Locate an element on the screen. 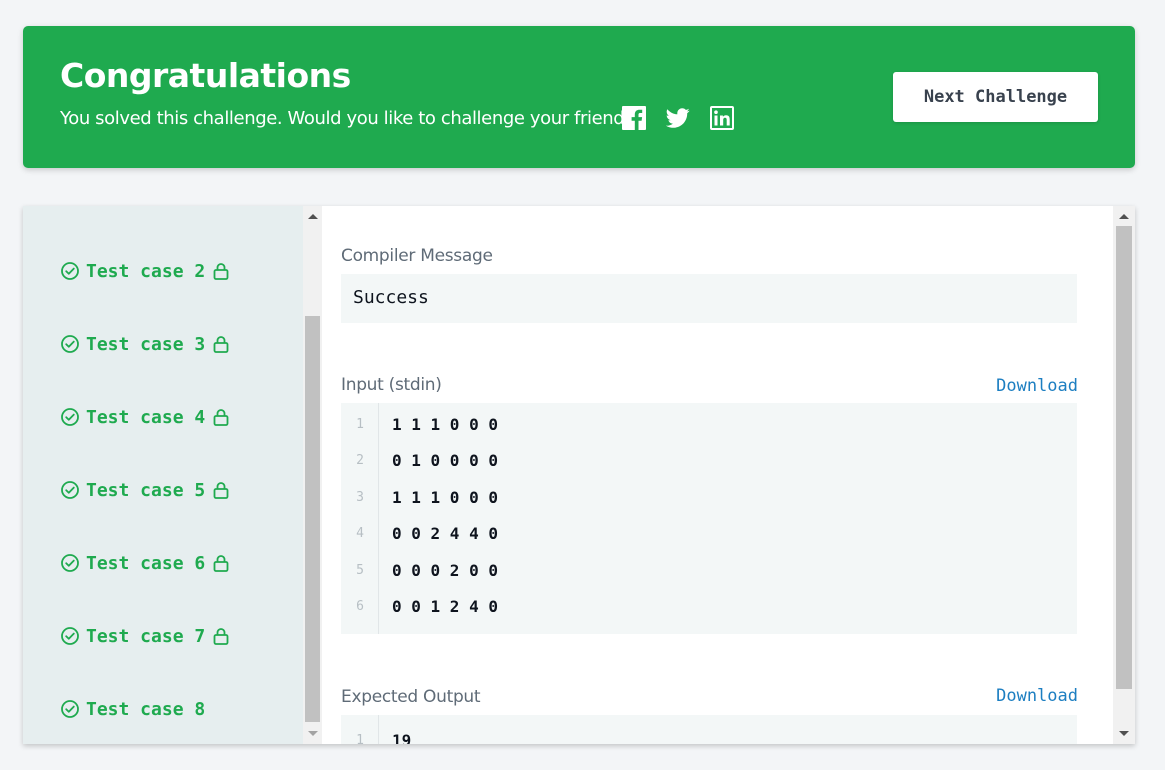 This screenshot has width=1165, height=770. twitter-icon is located at coordinates (678, 118).